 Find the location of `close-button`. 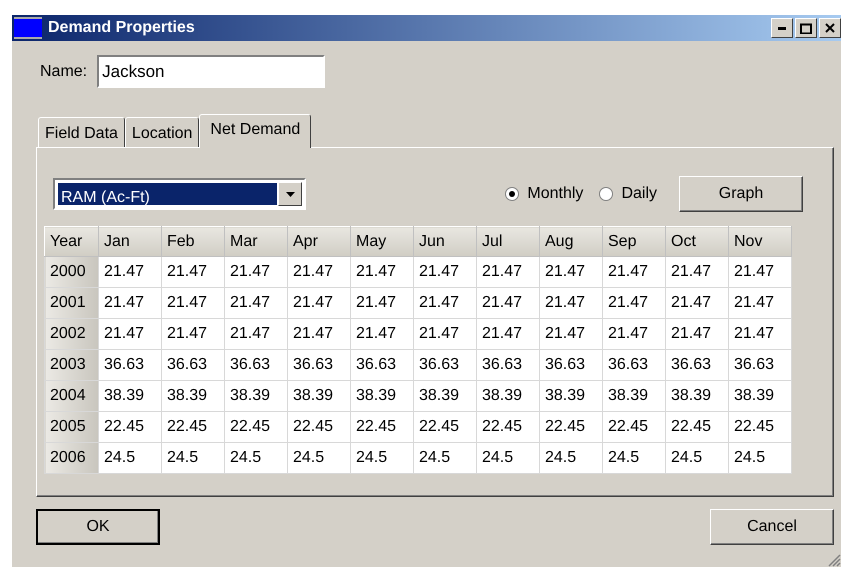

close-button is located at coordinates (830, 28).